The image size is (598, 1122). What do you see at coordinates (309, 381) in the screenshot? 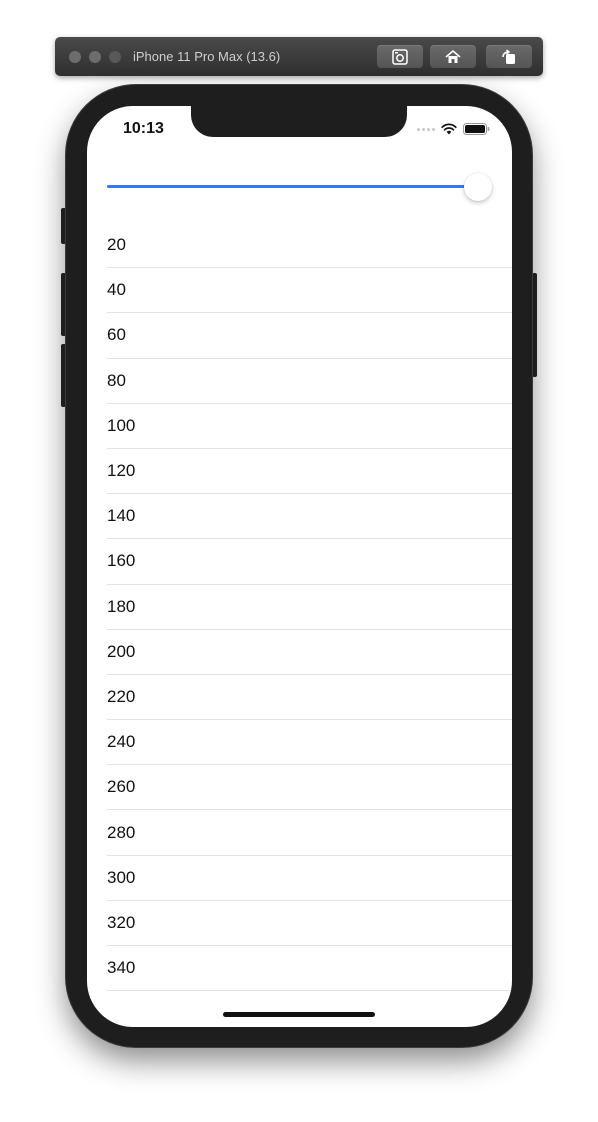
I see `list-item: 80` at bounding box center [309, 381].